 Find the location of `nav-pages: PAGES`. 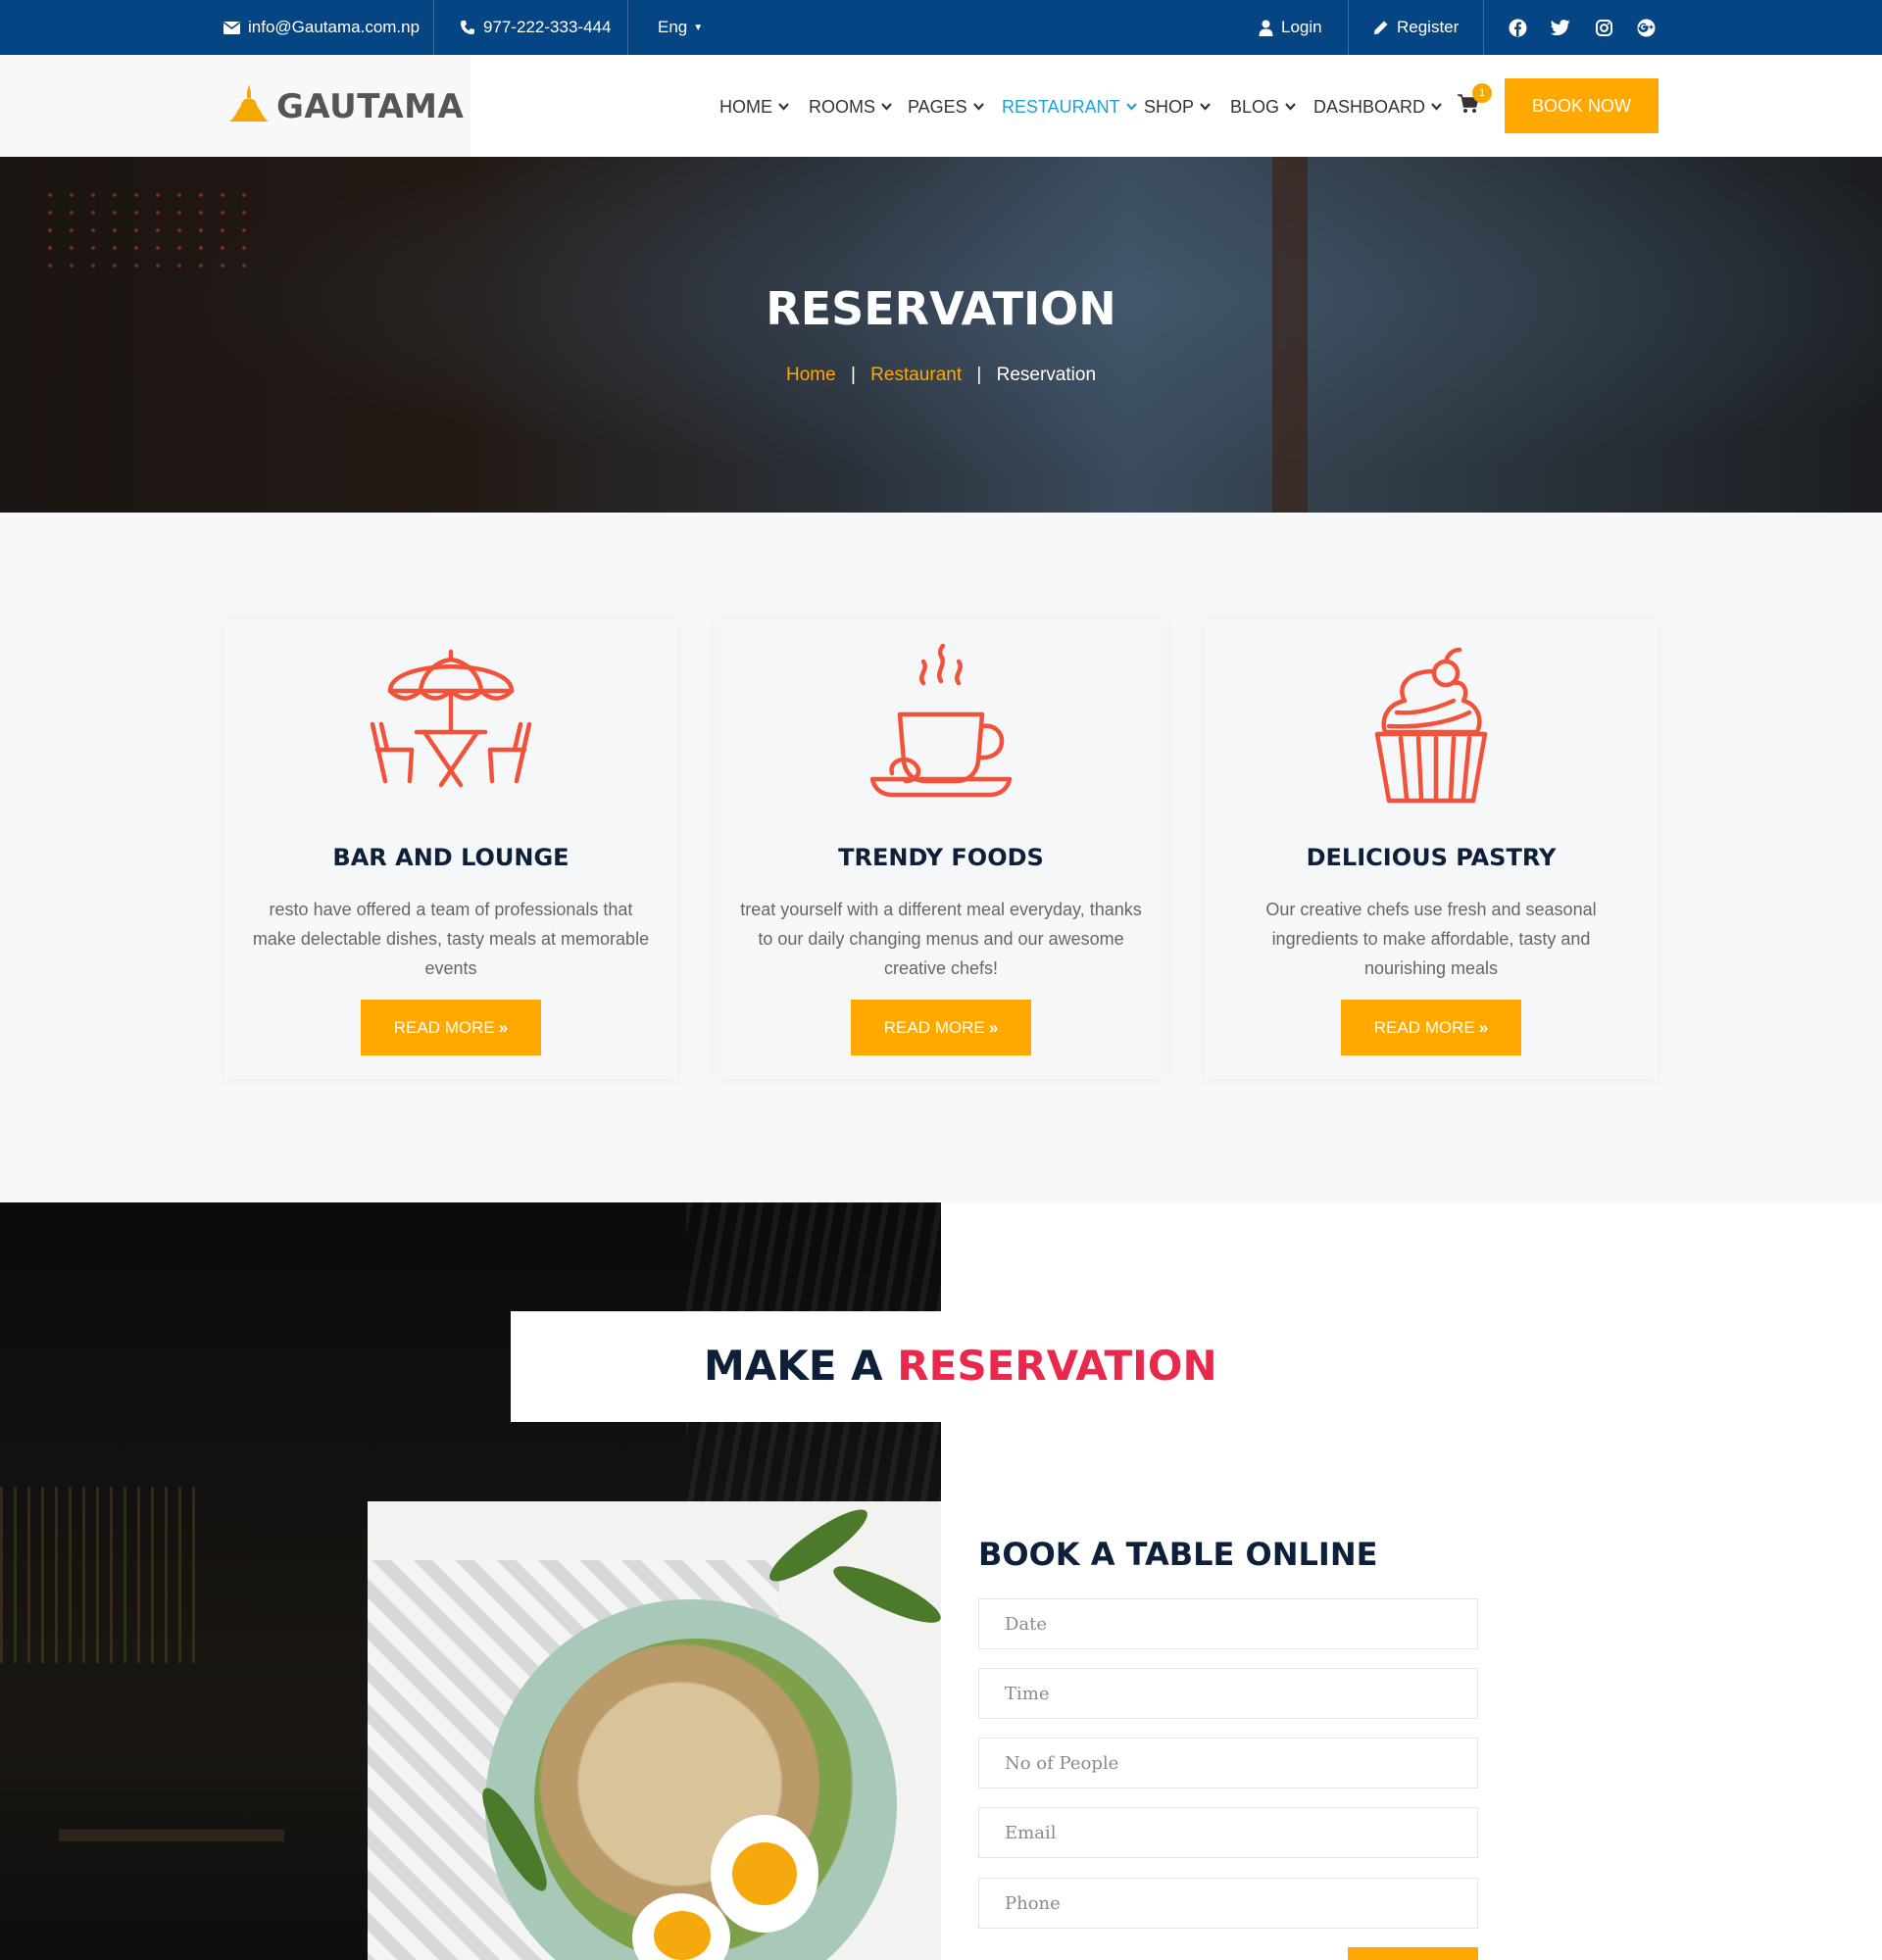

nav-pages: PAGES is located at coordinates (946, 107).